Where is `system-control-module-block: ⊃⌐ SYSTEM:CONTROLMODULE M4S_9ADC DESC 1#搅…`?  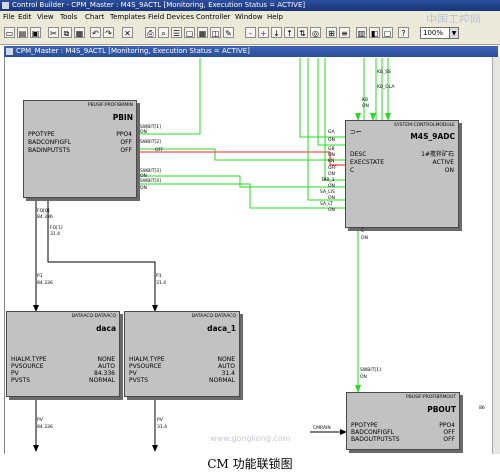
system-control-module-block: ⊃⌐ SYSTEM:CONTROLMODULE M4S_9ADC DESC 1#搅… is located at coordinates (402, 174).